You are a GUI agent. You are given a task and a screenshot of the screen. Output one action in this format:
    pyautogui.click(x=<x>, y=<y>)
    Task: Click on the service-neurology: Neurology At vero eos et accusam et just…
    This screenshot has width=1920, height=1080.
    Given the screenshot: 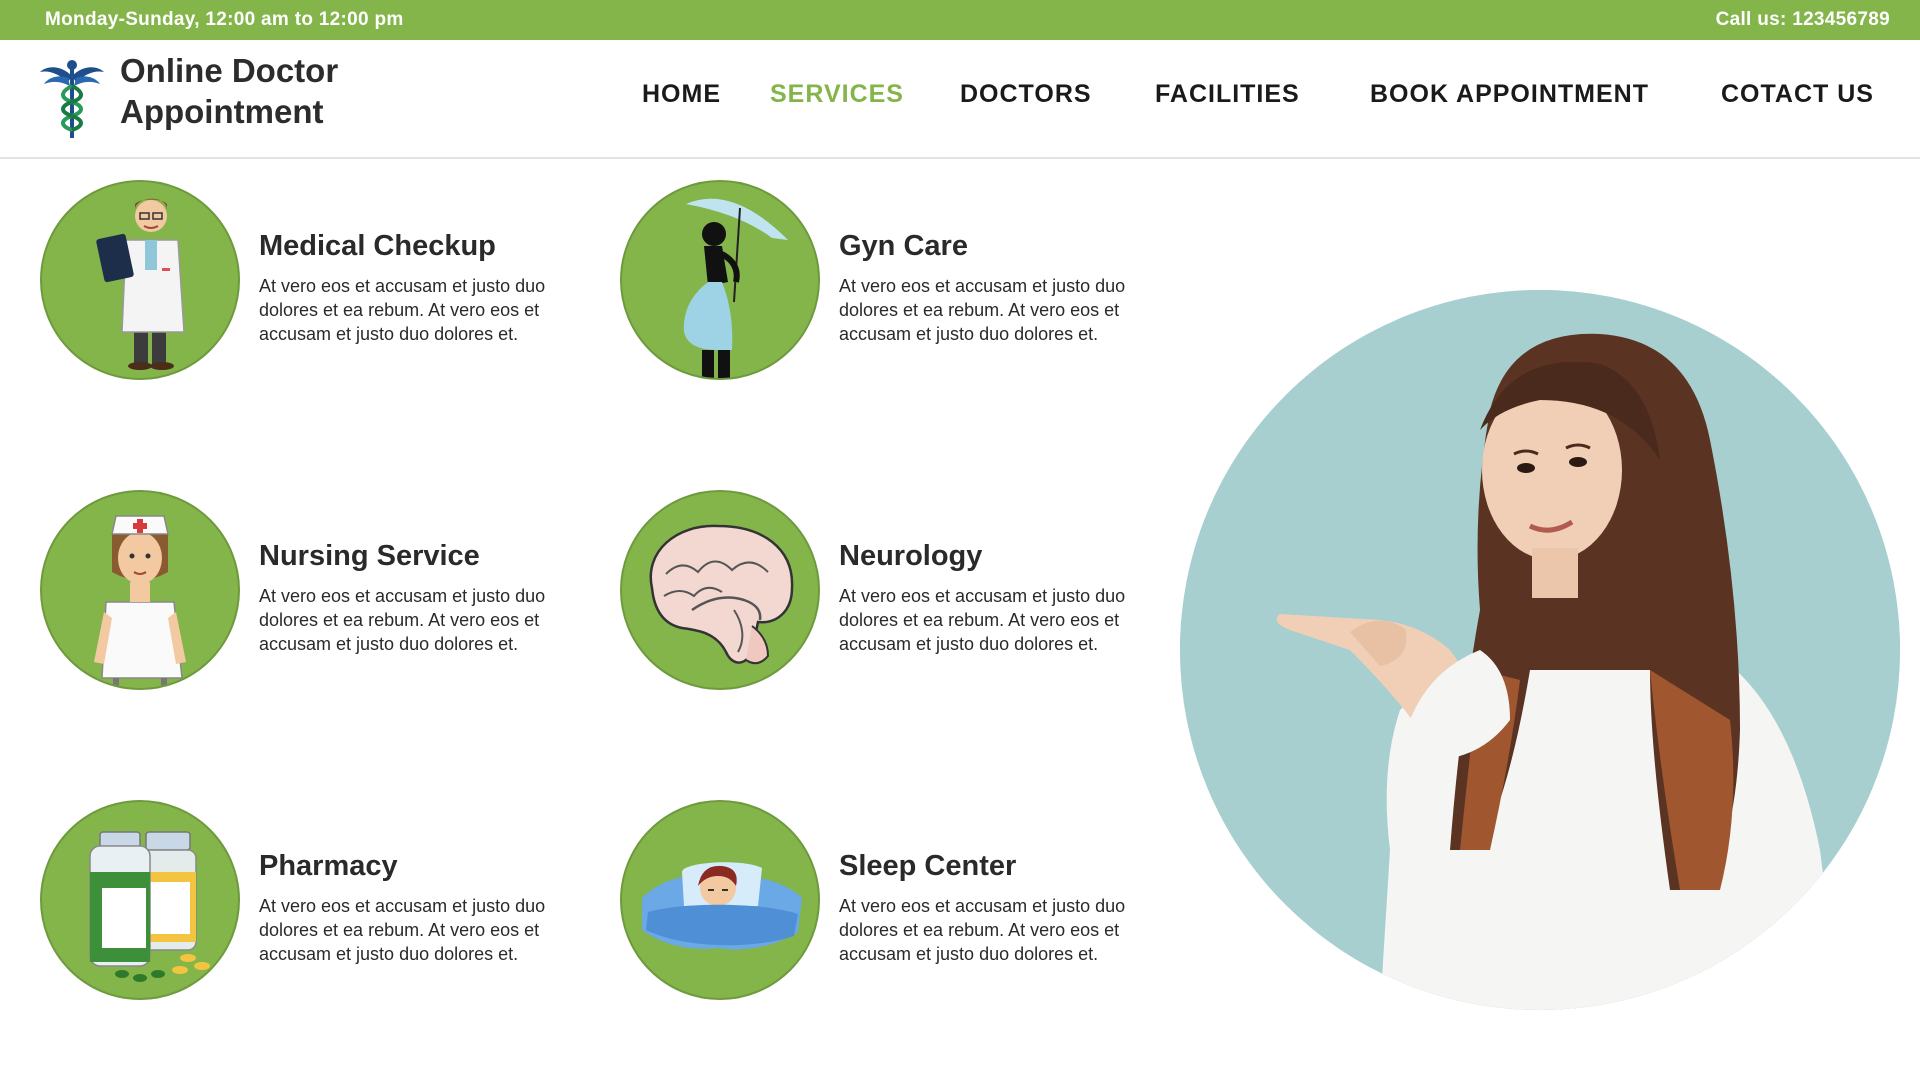 What is the action you would take?
    pyautogui.click(x=900, y=590)
    